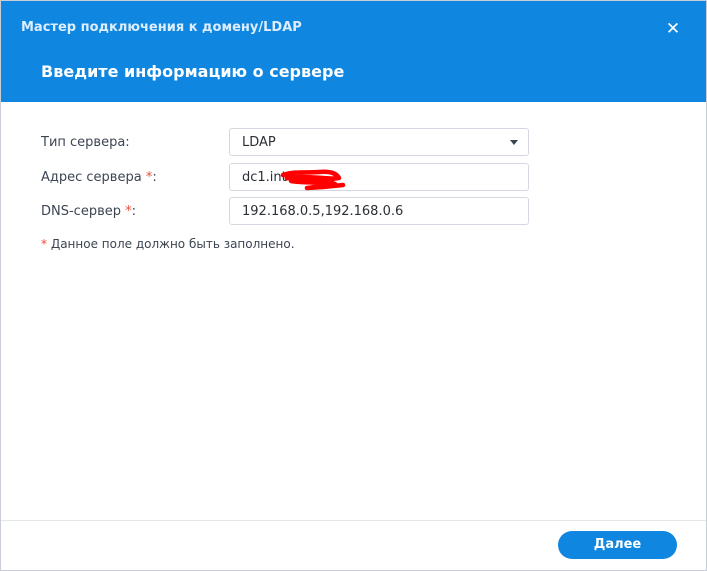 The image size is (707, 571). What do you see at coordinates (91, 177) in the screenshot?
I see `server-address-label-text: Адрес сервера` at bounding box center [91, 177].